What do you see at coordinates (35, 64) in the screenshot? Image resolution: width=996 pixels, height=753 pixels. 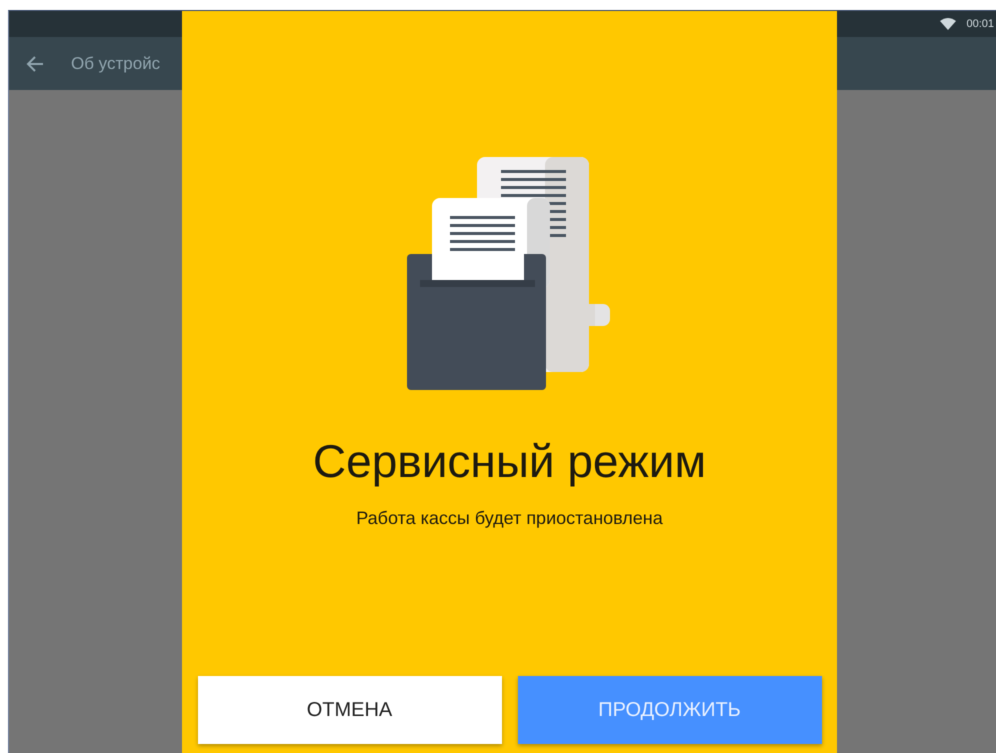 I see `back-arrow-icon` at bounding box center [35, 64].